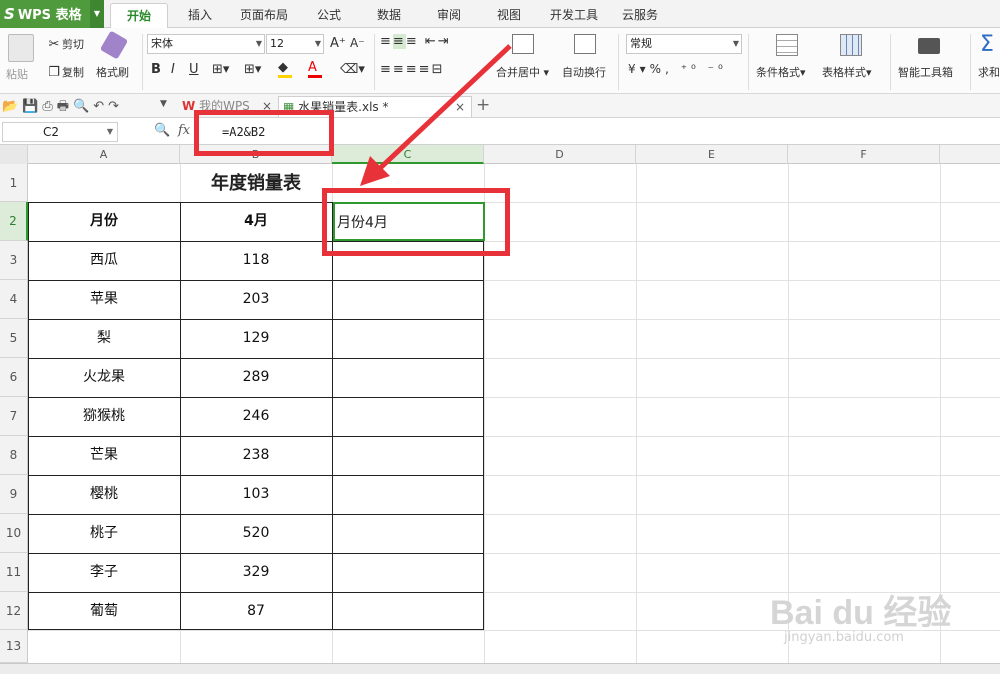 The image size is (1000, 674). What do you see at coordinates (264, 133) in the screenshot?
I see `formula-highlight-box` at bounding box center [264, 133].